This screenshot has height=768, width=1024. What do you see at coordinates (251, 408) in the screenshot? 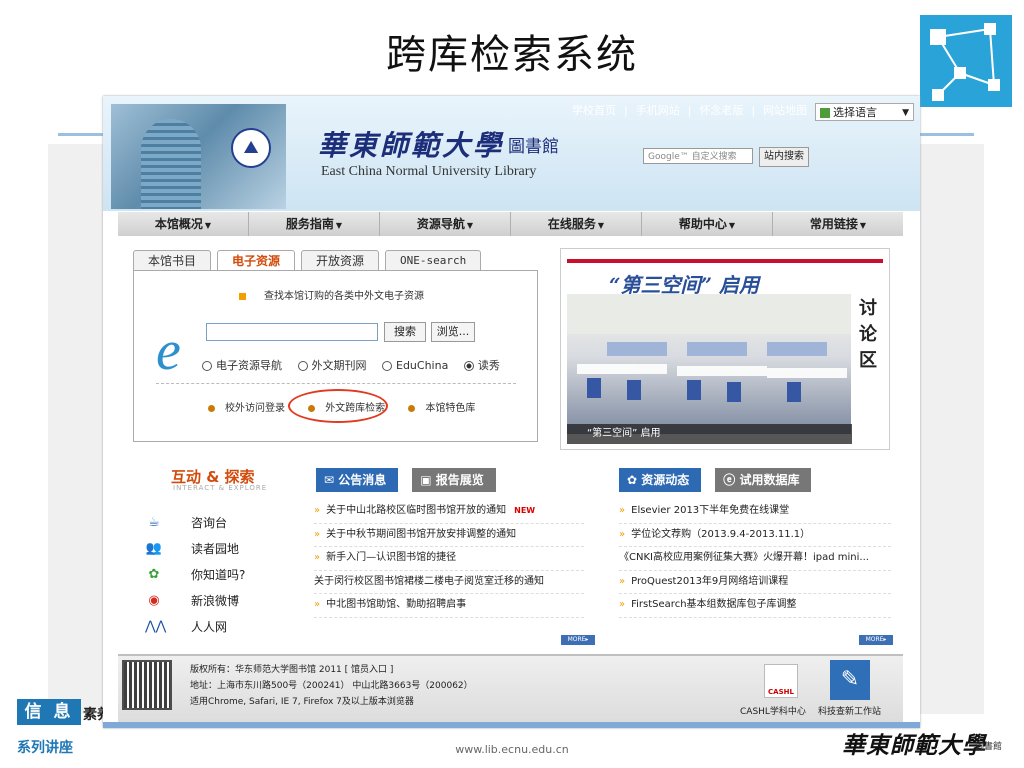
I see `link-offcampus-login: 校外访问登录` at bounding box center [251, 408].